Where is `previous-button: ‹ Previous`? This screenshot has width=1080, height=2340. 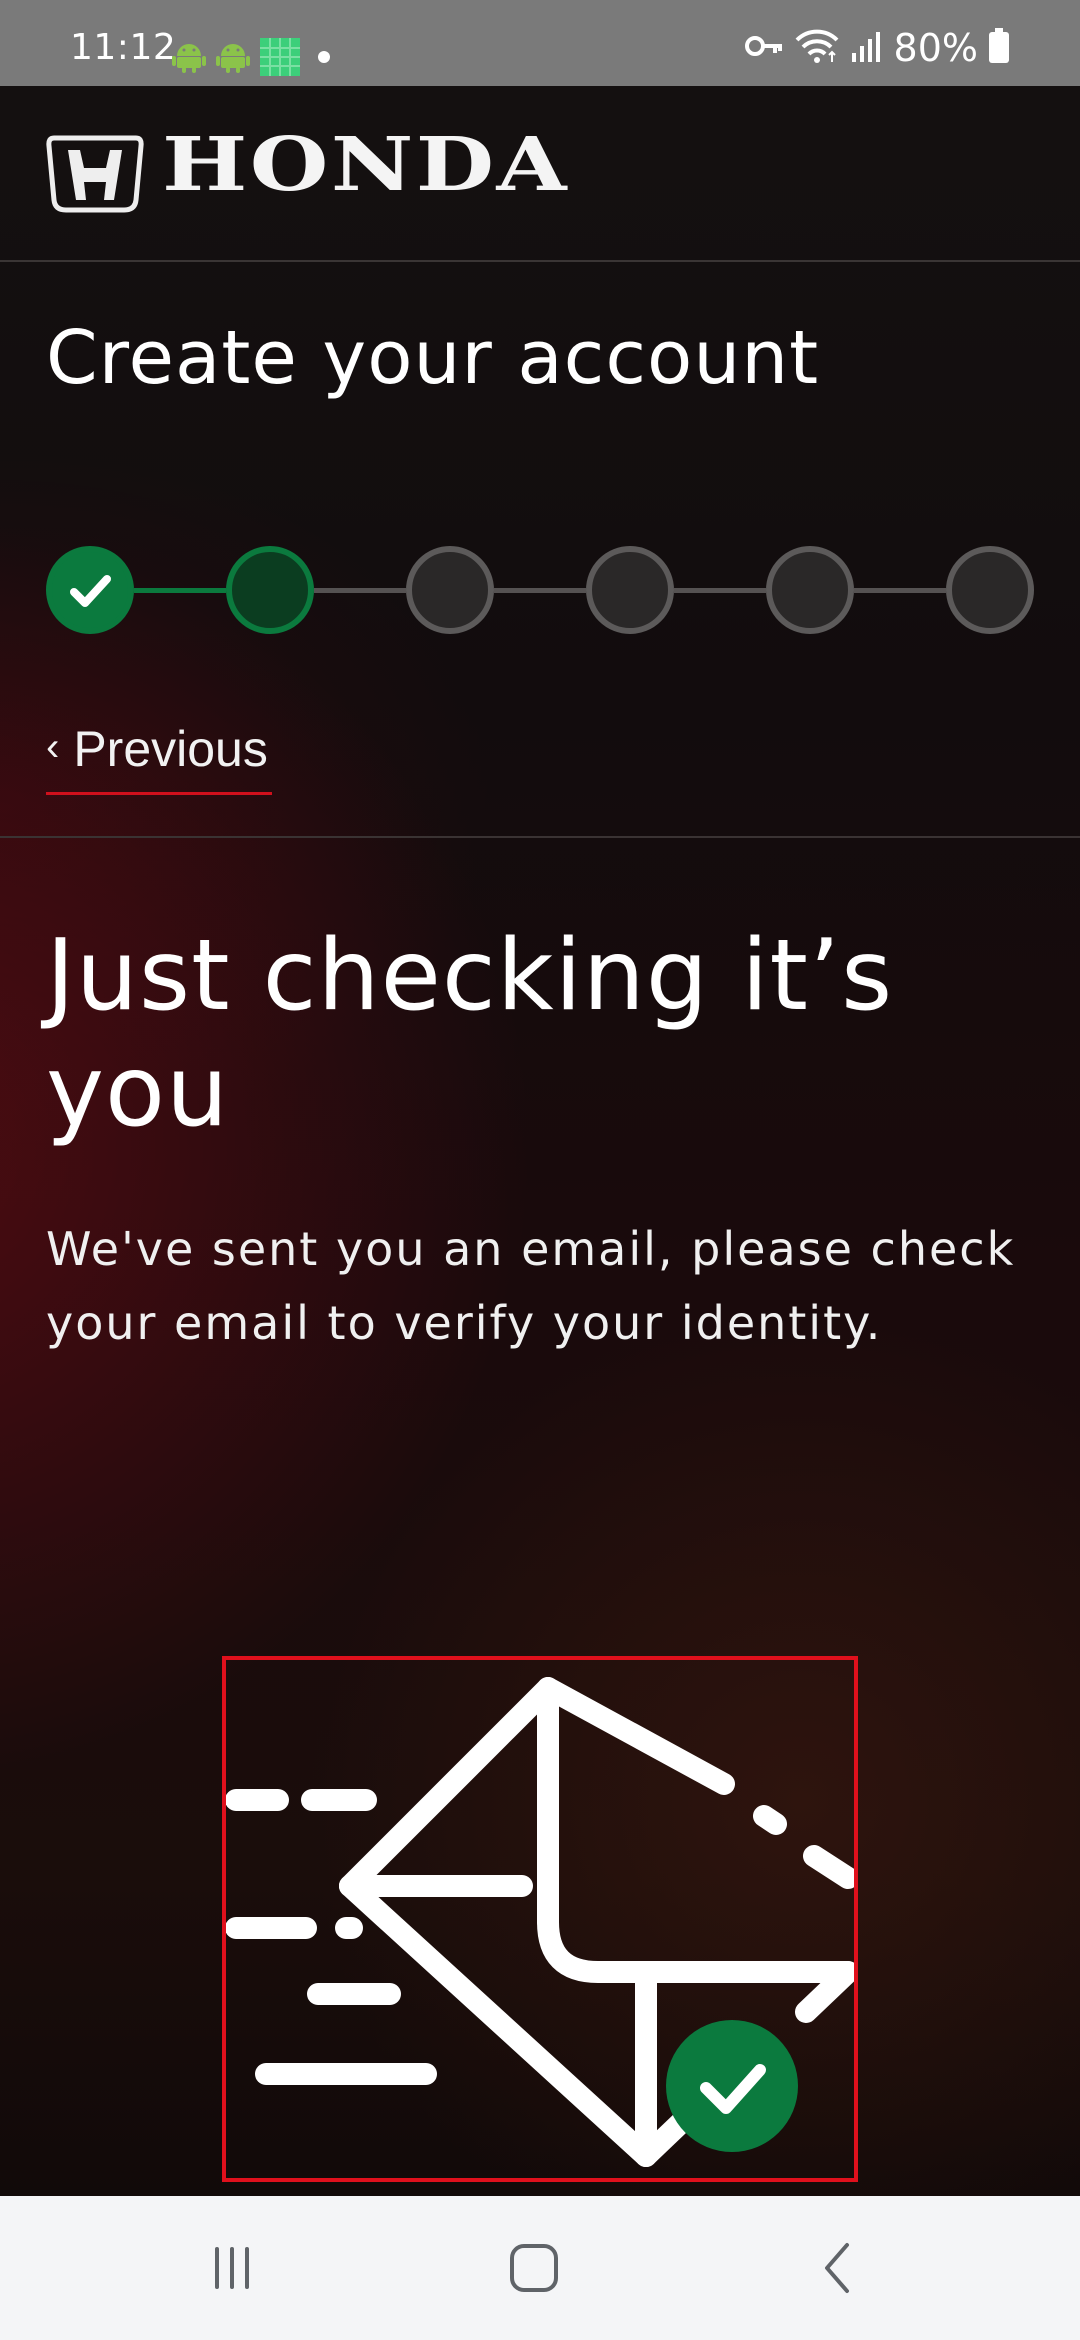 previous-button: ‹ Previous is located at coordinates (159, 754).